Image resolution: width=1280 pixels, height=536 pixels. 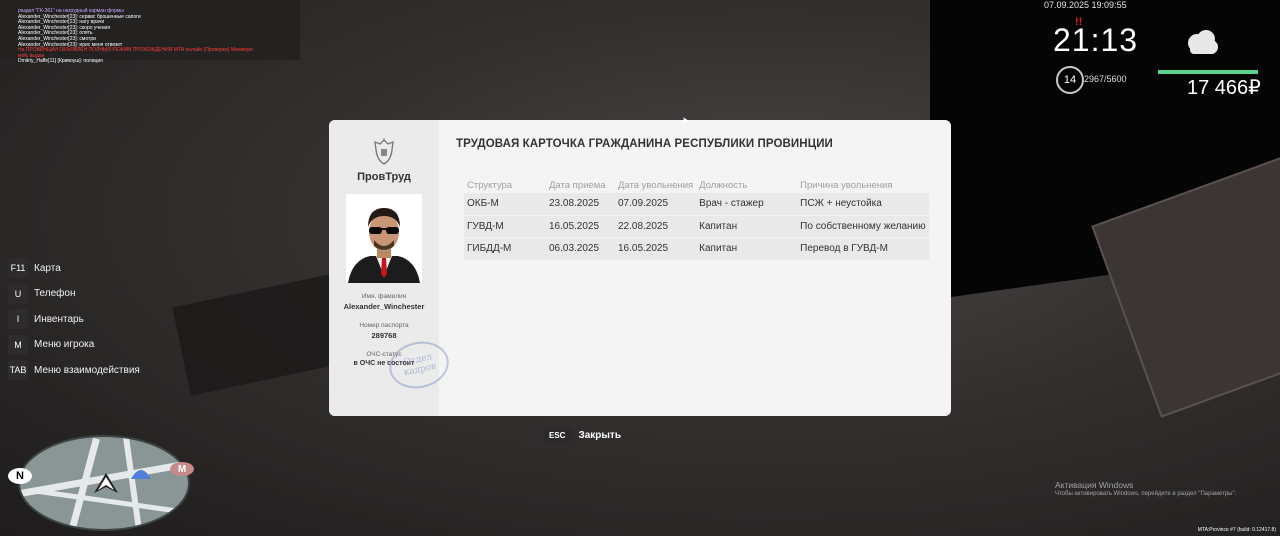 I want to click on avatar, so click(x=384, y=238).